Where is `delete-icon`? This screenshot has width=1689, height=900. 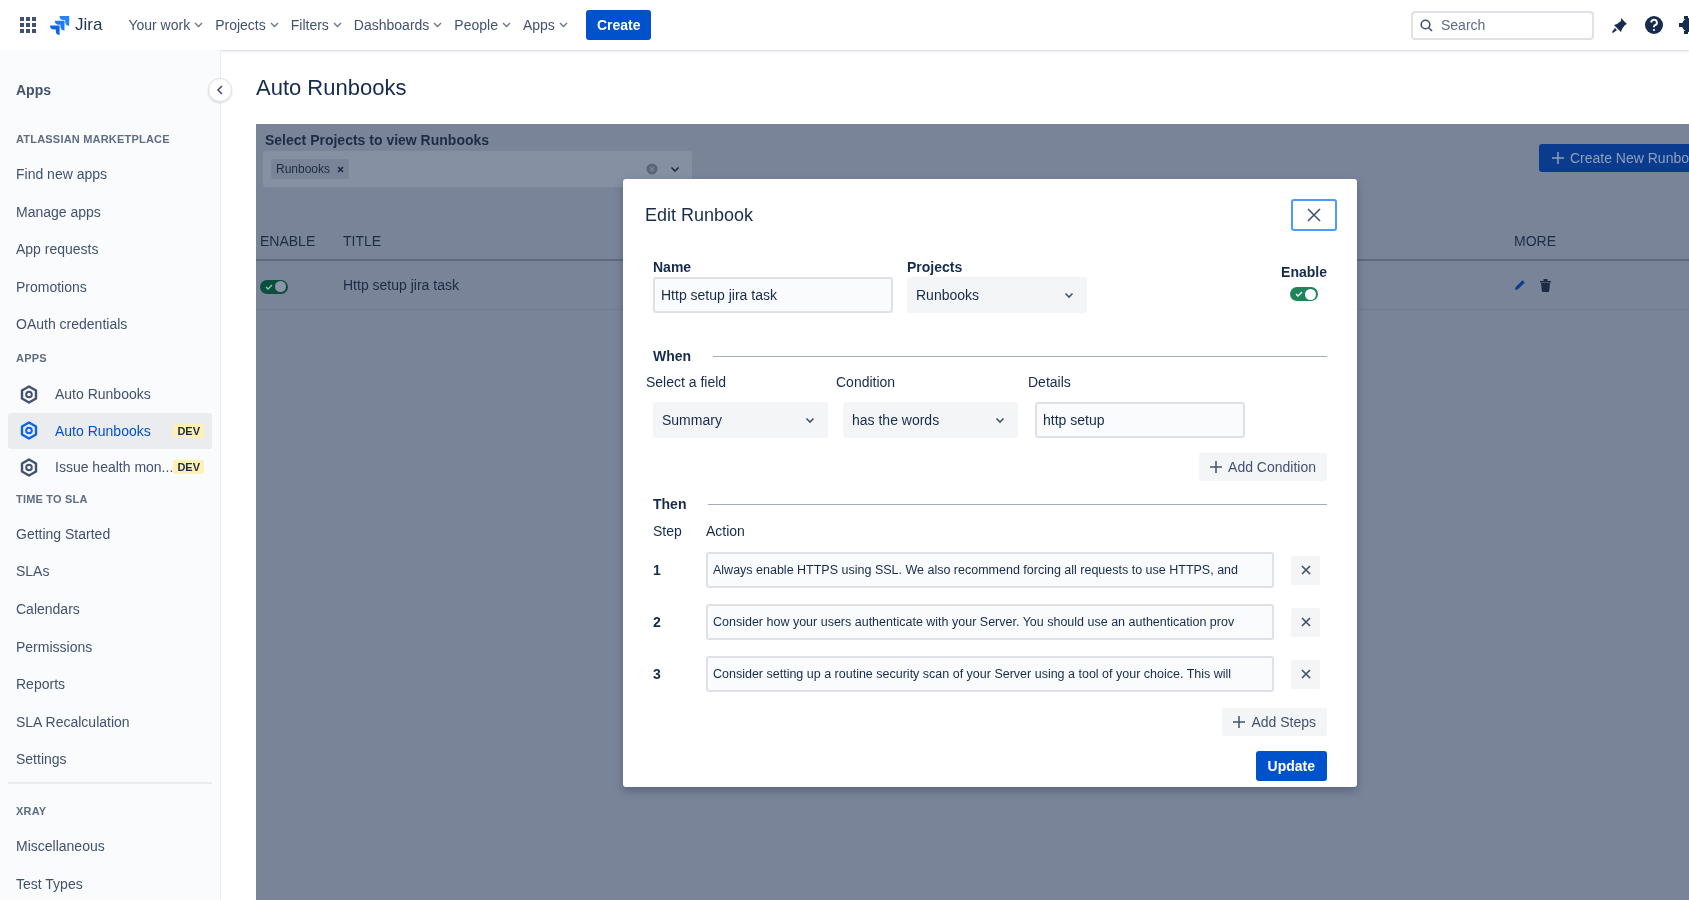 delete-icon is located at coordinates (1545, 285).